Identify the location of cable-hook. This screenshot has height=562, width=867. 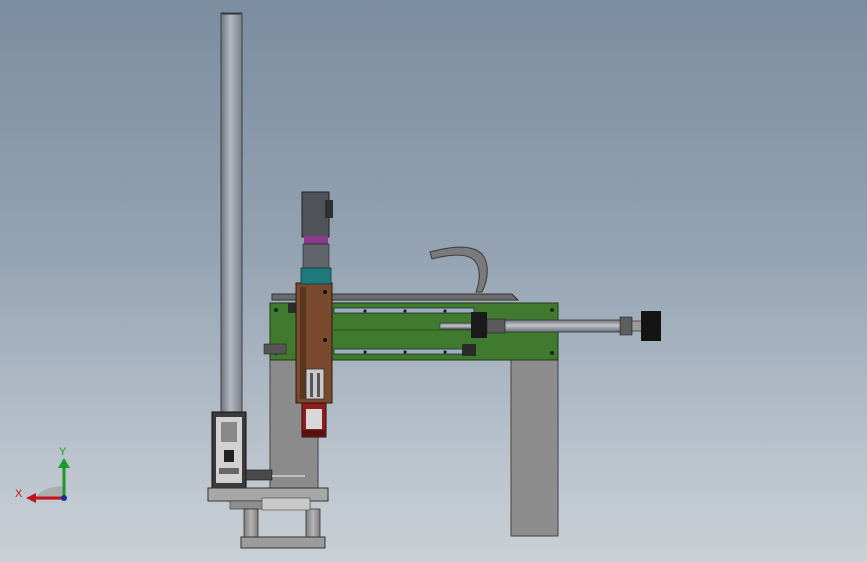
(458, 269).